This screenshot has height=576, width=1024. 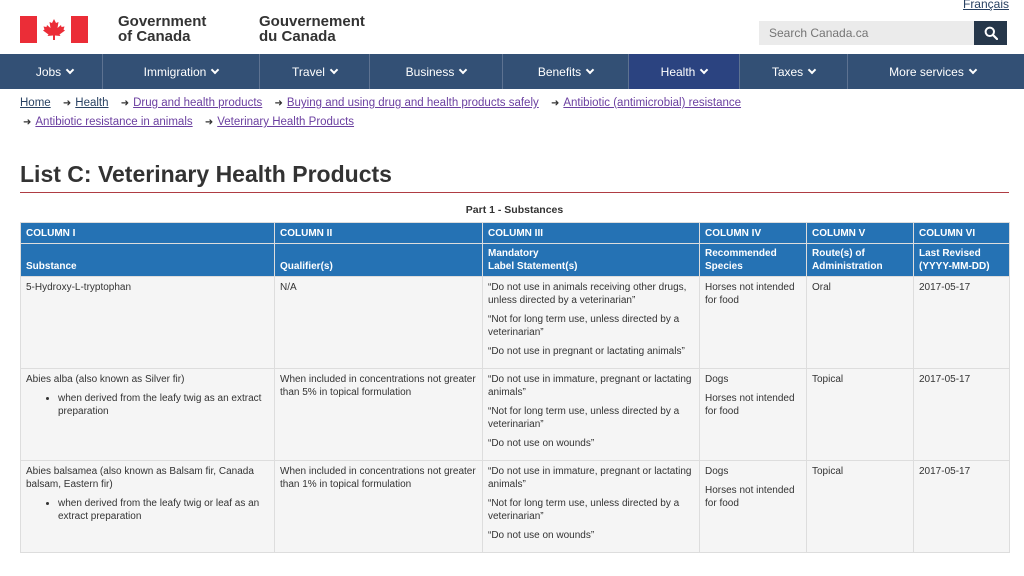 I want to click on column-label: Substance, so click(x=147, y=260).